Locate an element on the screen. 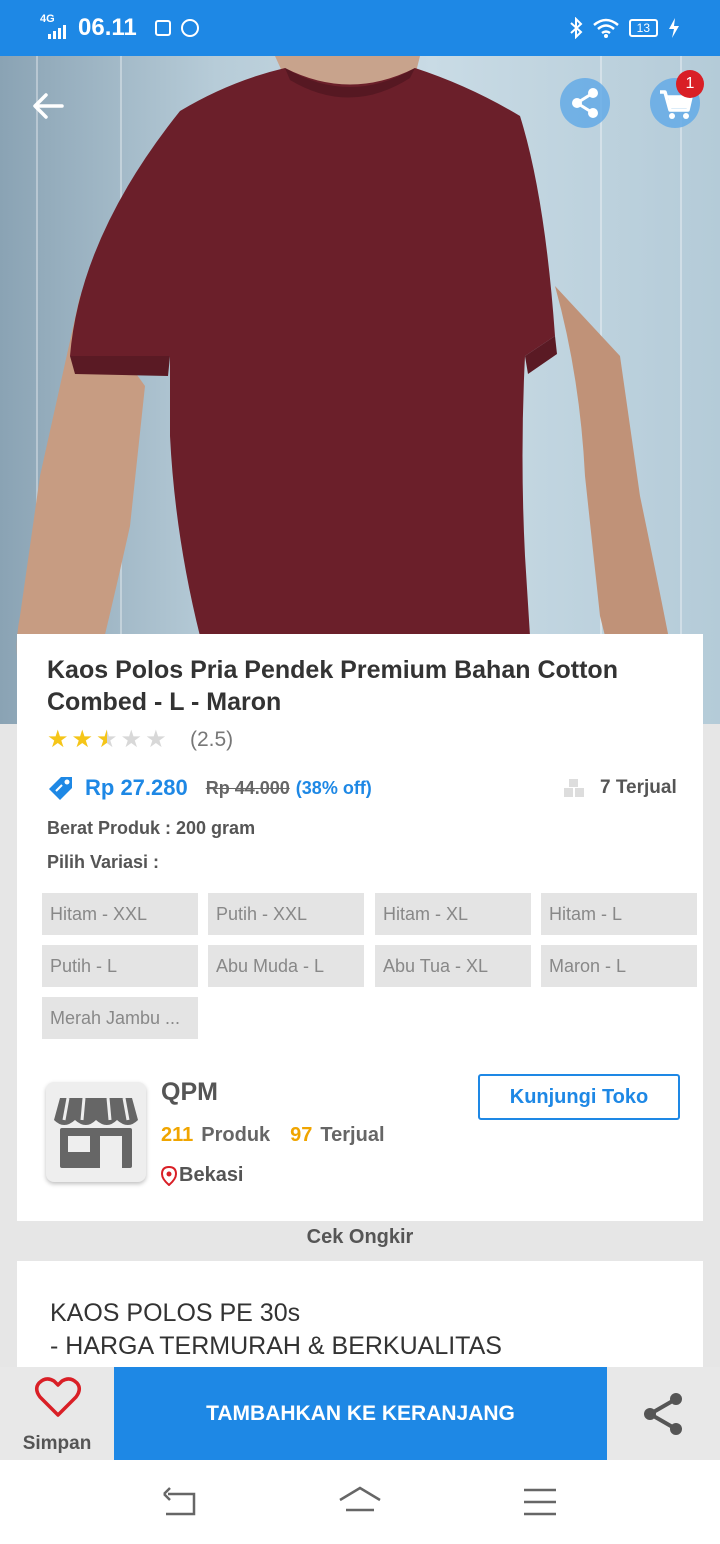 The width and height of the screenshot is (720, 1544). variant-option: Maron - L is located at coordinates (619, 966).